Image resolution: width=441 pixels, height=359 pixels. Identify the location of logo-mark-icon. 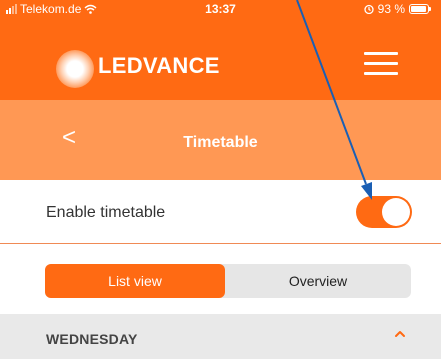
(75, 69).